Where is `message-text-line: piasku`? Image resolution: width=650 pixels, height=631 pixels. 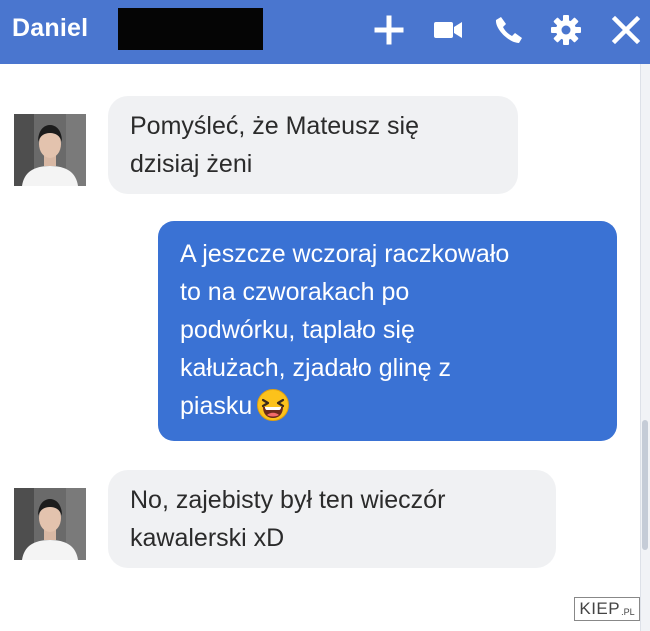 message-text-line: piasku is located at coordinates (216, 406).